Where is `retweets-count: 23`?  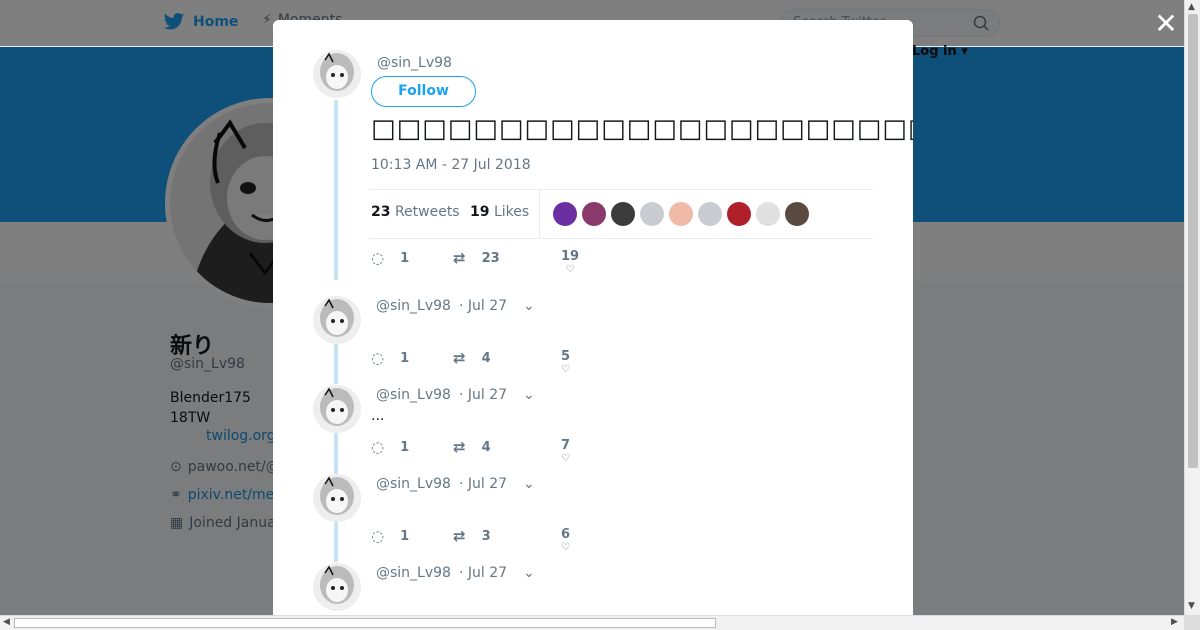
retweets-count: 23 is located at coordinates (381, 212).